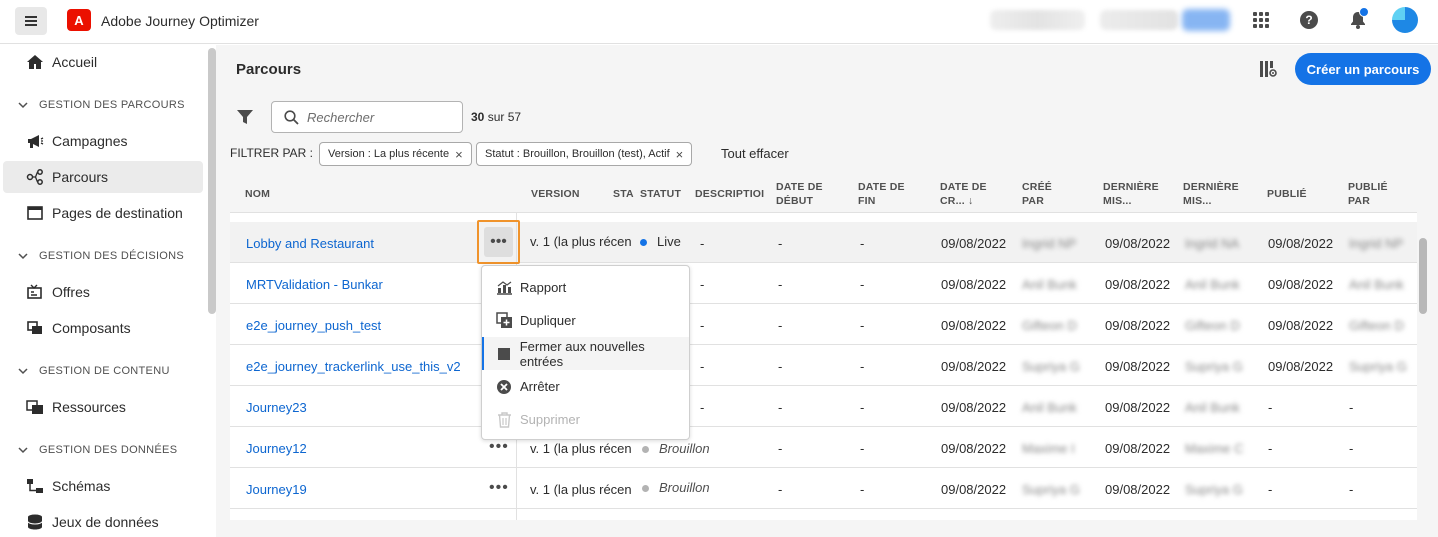 This screenshot has height=537, width=1438. Describe the element at coordinates (1206, 20) in the screenshot. I see `sandbox-badge` at that location.